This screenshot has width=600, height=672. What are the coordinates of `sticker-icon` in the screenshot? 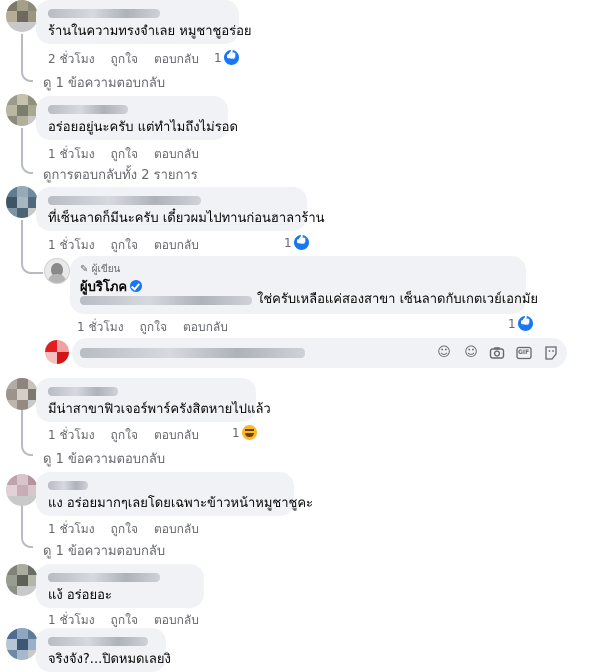 It's located at (551, 353).